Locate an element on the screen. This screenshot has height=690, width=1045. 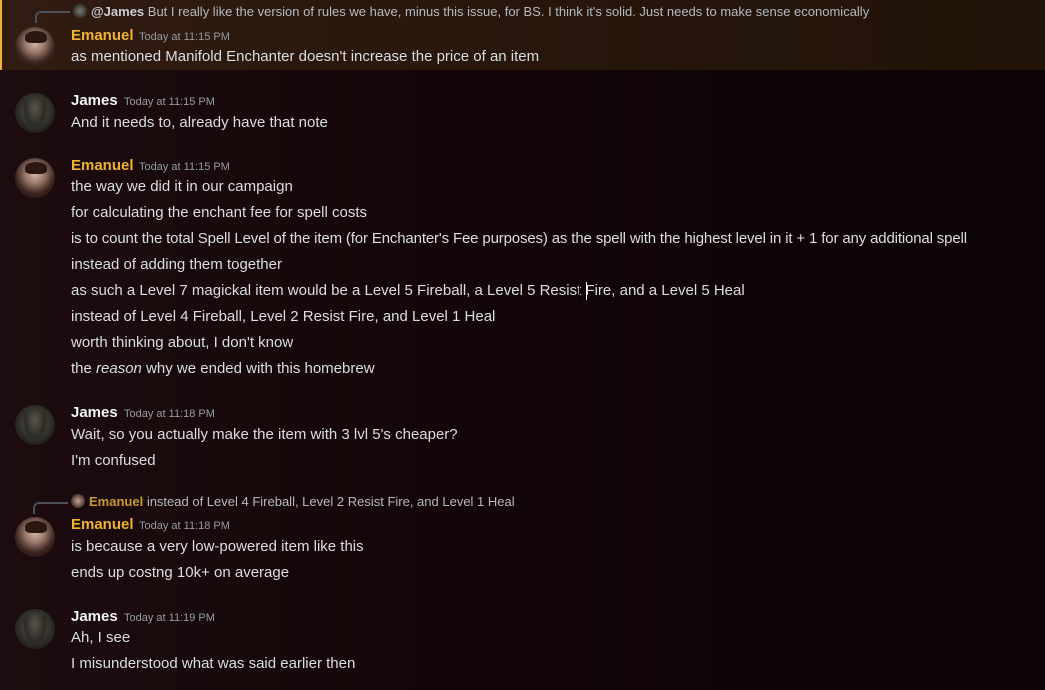
timestamp: Today at 11:19 PM is located at coordinates (169, 618).